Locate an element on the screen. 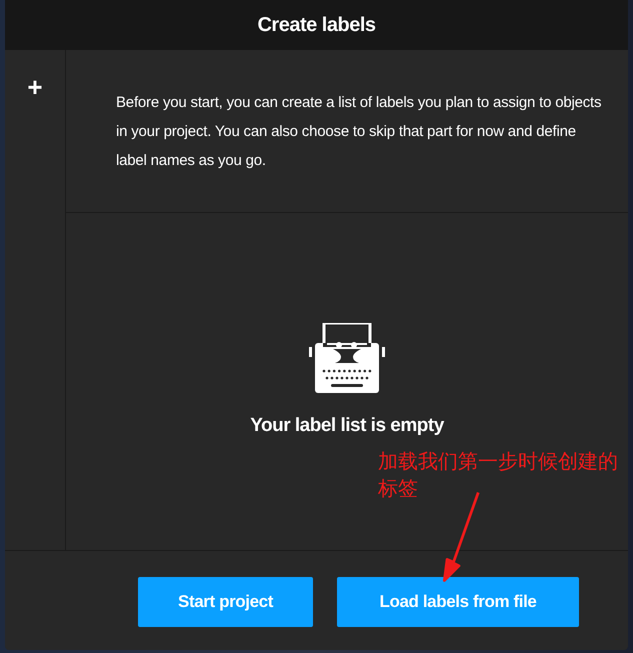 The height and width of the screenshot is (653, 633). add-label-button: + is located at coordinates (35, 87).